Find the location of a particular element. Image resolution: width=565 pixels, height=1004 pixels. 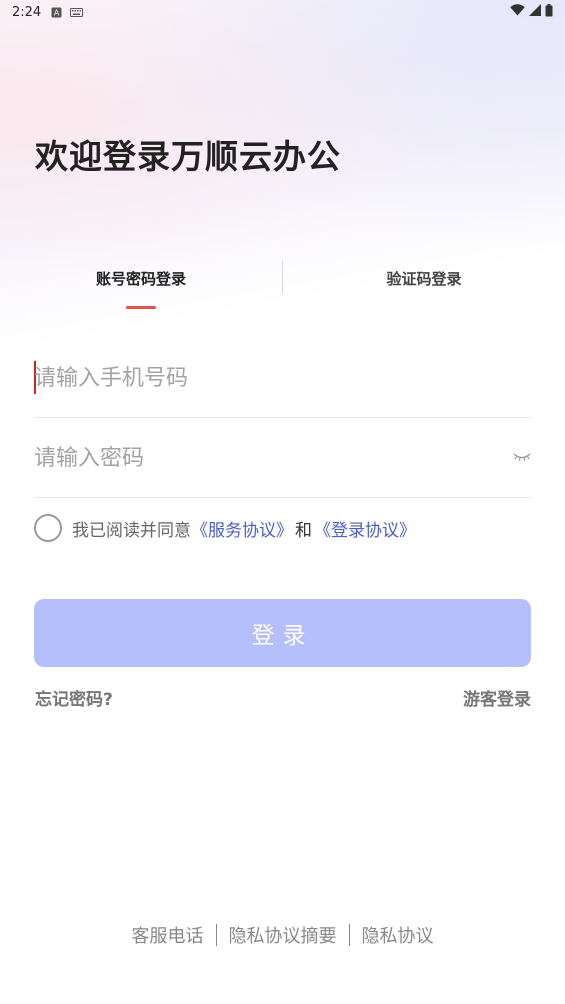

eye-closed-icon is located at coordinates (522, 457).